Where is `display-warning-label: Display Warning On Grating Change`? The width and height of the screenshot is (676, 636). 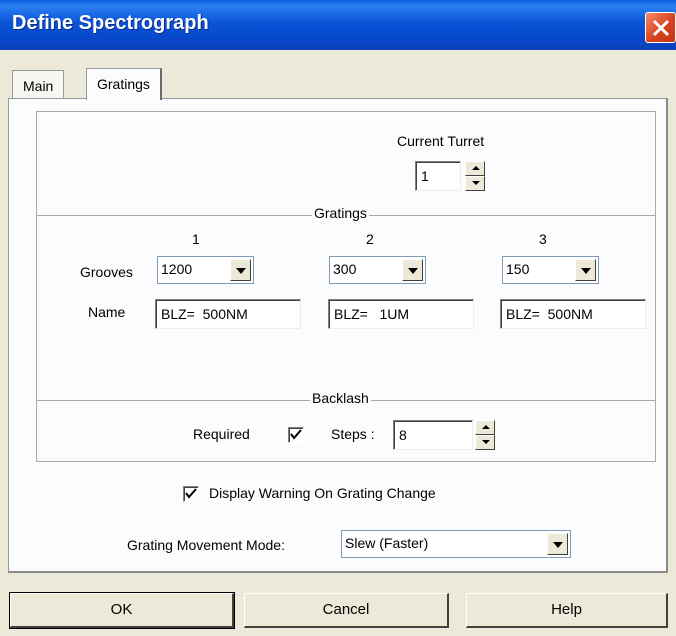
display-warning-label: Display Warning On Grating Change is located at coordinates (322, 493).